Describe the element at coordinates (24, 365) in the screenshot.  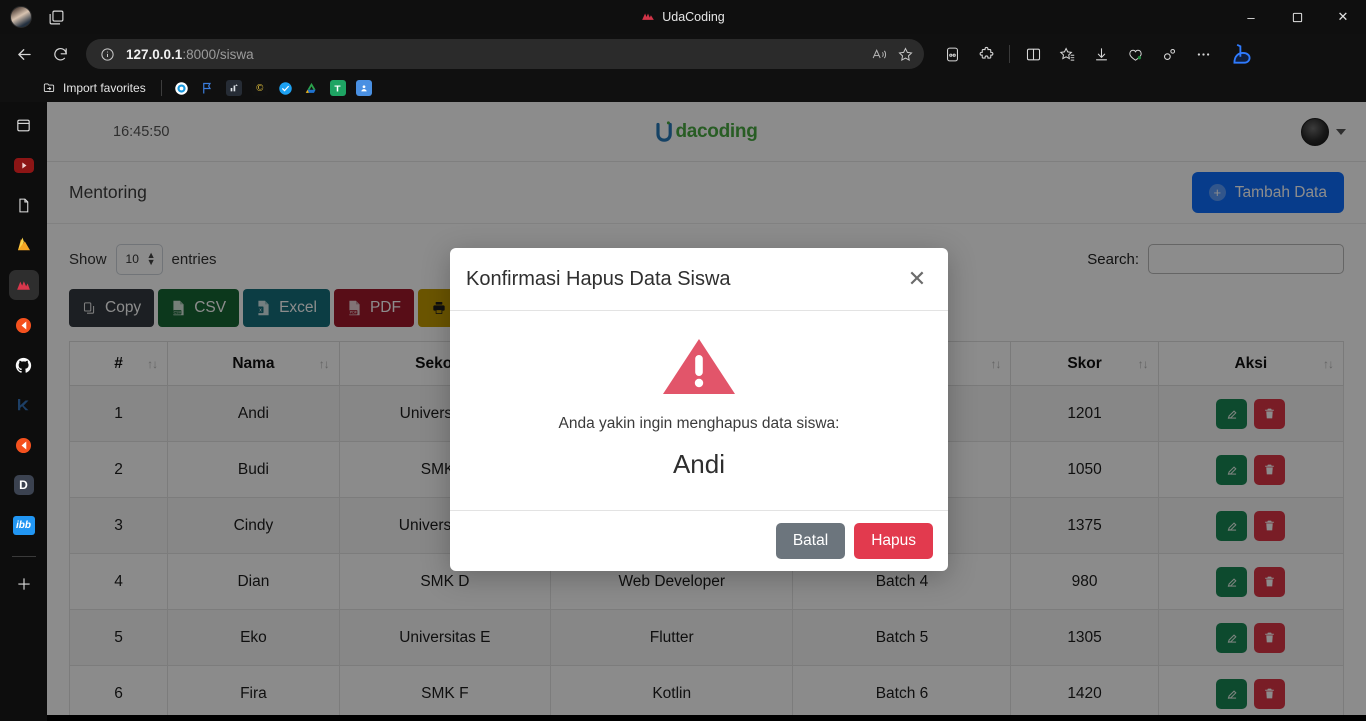
I see `github-icon` at that location.